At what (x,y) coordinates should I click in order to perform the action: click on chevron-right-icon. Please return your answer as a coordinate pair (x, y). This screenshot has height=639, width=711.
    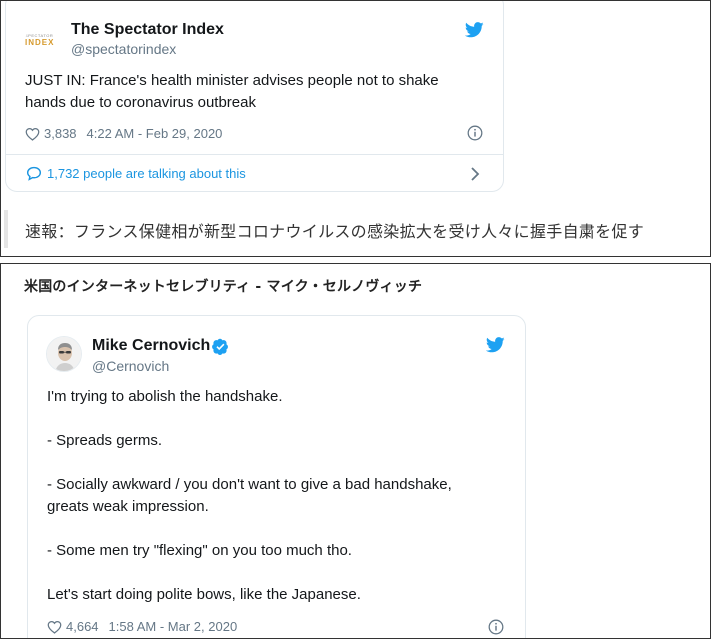
    Looking at the image, I should click on (475, 174).